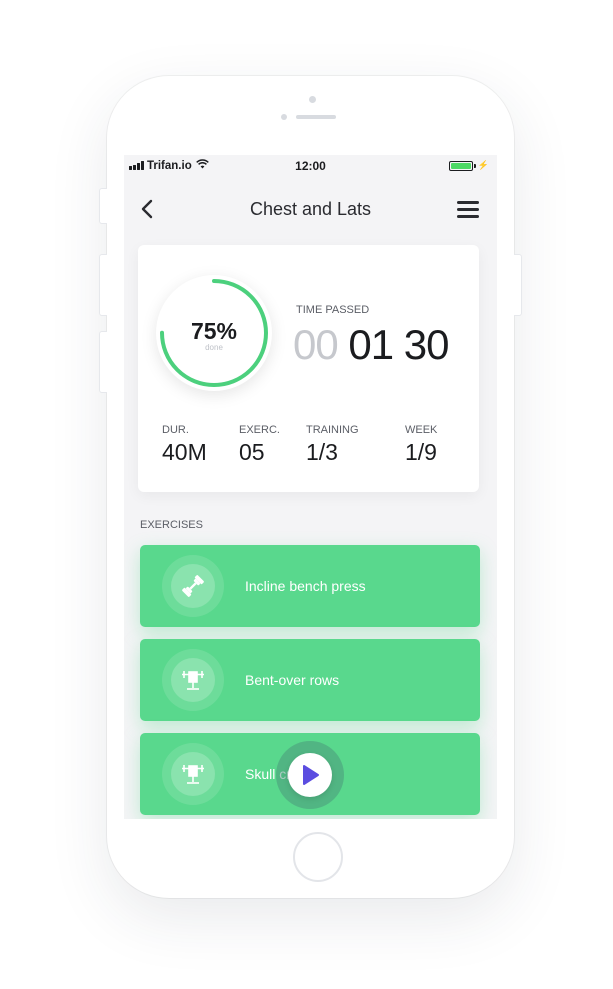 This screenshot has width=613, height=989. What do you see at coordinates (426, 344) in the screenshot?
I see `time-seconds: 30` at bounding box center [426, 344].